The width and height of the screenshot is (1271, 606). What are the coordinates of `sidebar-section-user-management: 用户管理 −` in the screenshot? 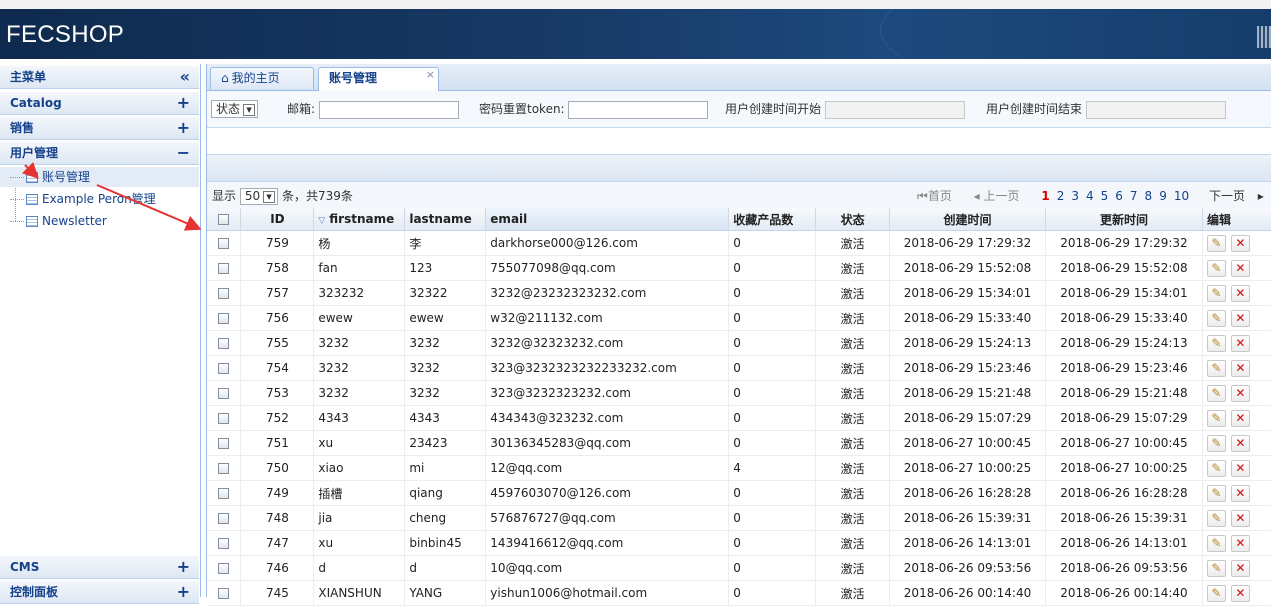 It's located at (99, 153).